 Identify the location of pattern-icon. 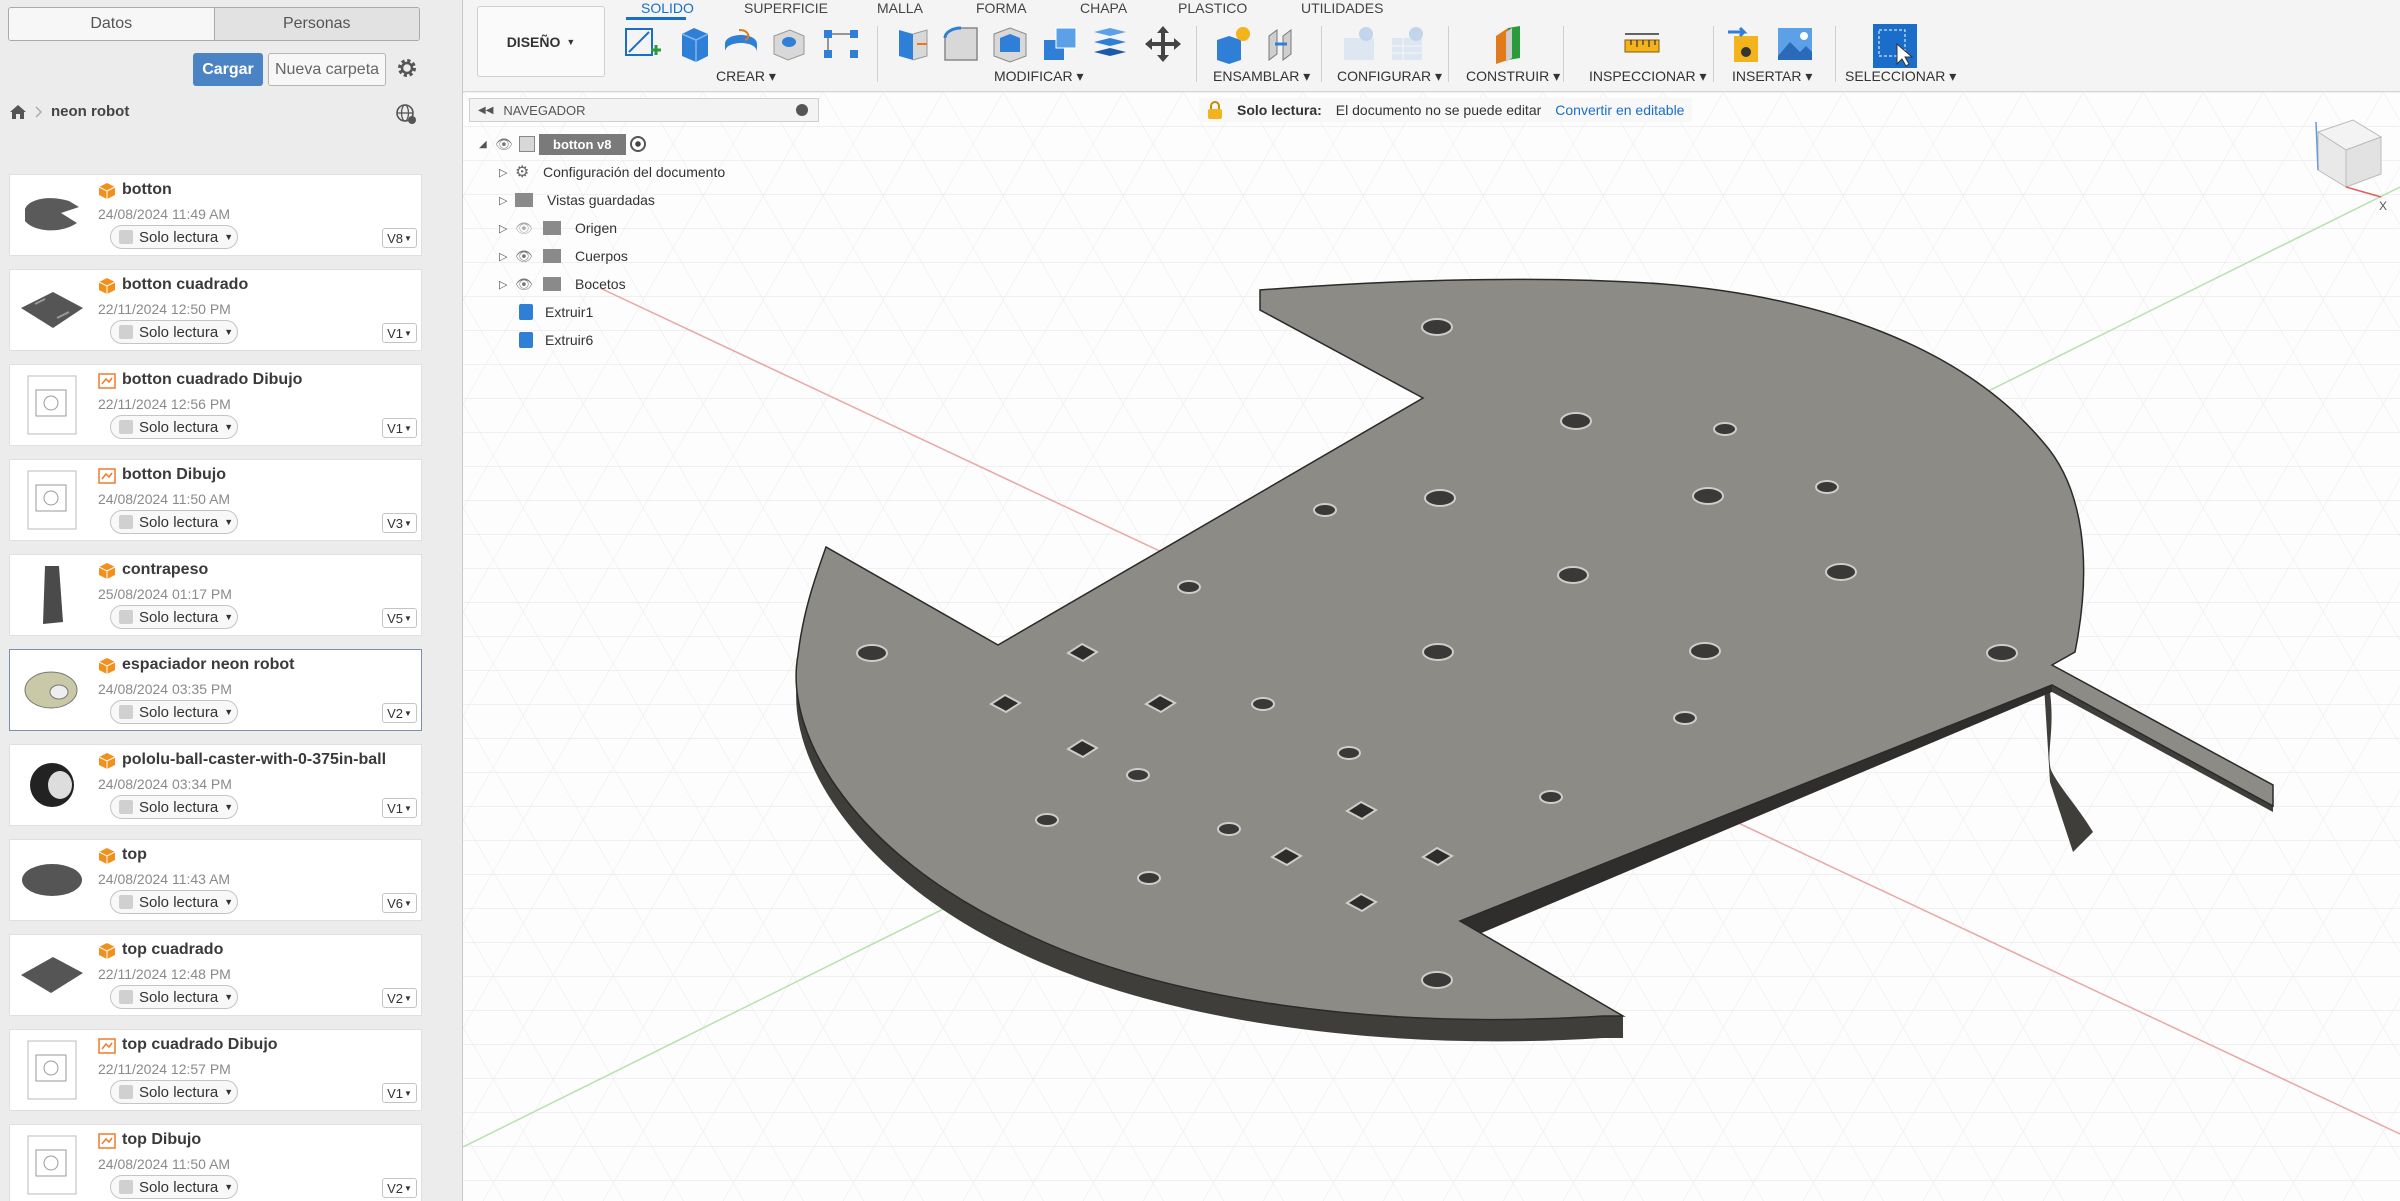
(842, 44).